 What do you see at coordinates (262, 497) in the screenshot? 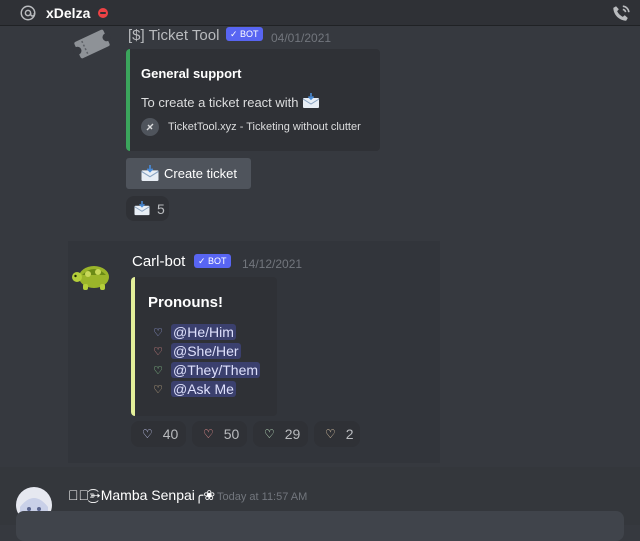
I see `message-timestamp: Today at 11:57 AM` at bounding box center [262, 497].